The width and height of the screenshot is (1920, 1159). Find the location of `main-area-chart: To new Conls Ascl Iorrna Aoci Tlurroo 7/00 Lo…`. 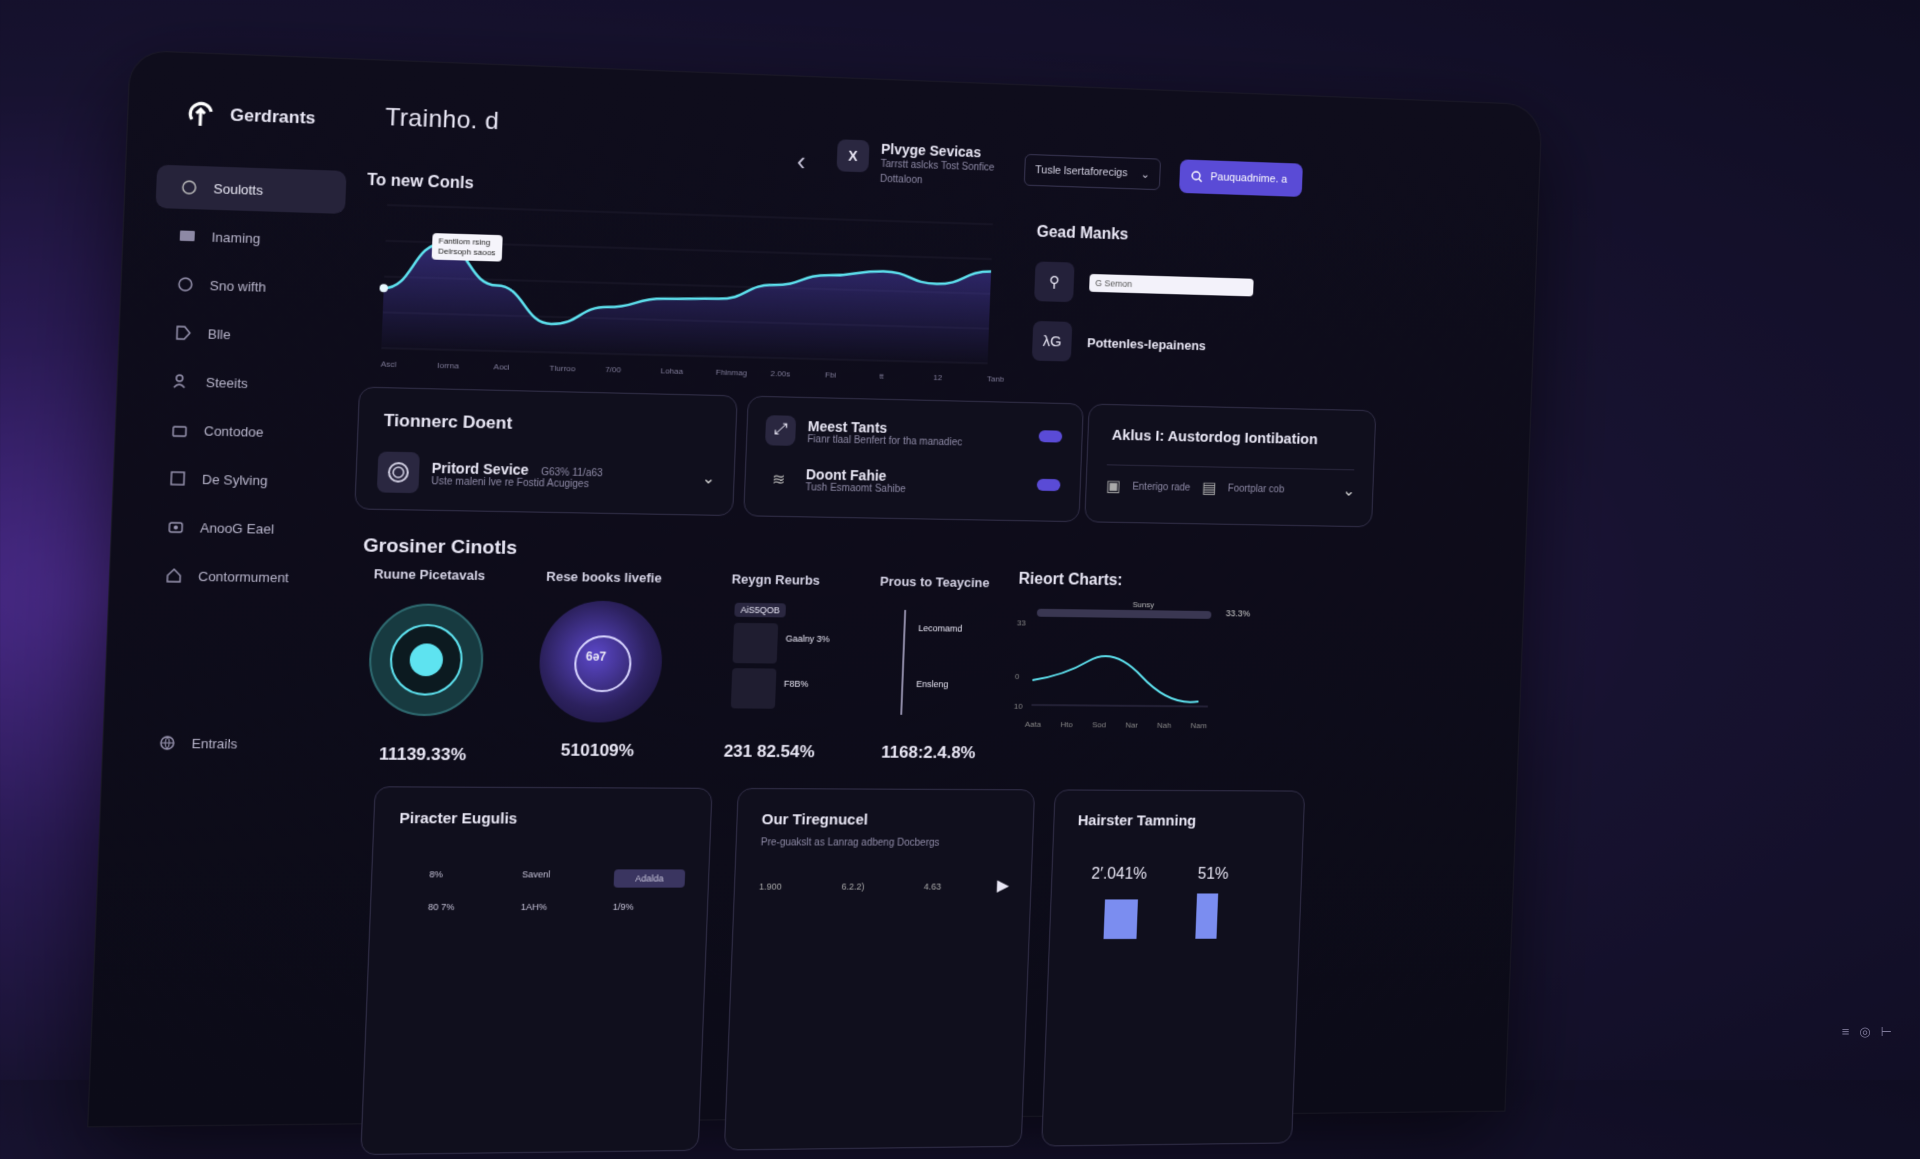

main-area-chart: To new Conls Ascl Iorrna Aoci Tlurroo 7/00 Lo… is located at coordinates (686, 282).